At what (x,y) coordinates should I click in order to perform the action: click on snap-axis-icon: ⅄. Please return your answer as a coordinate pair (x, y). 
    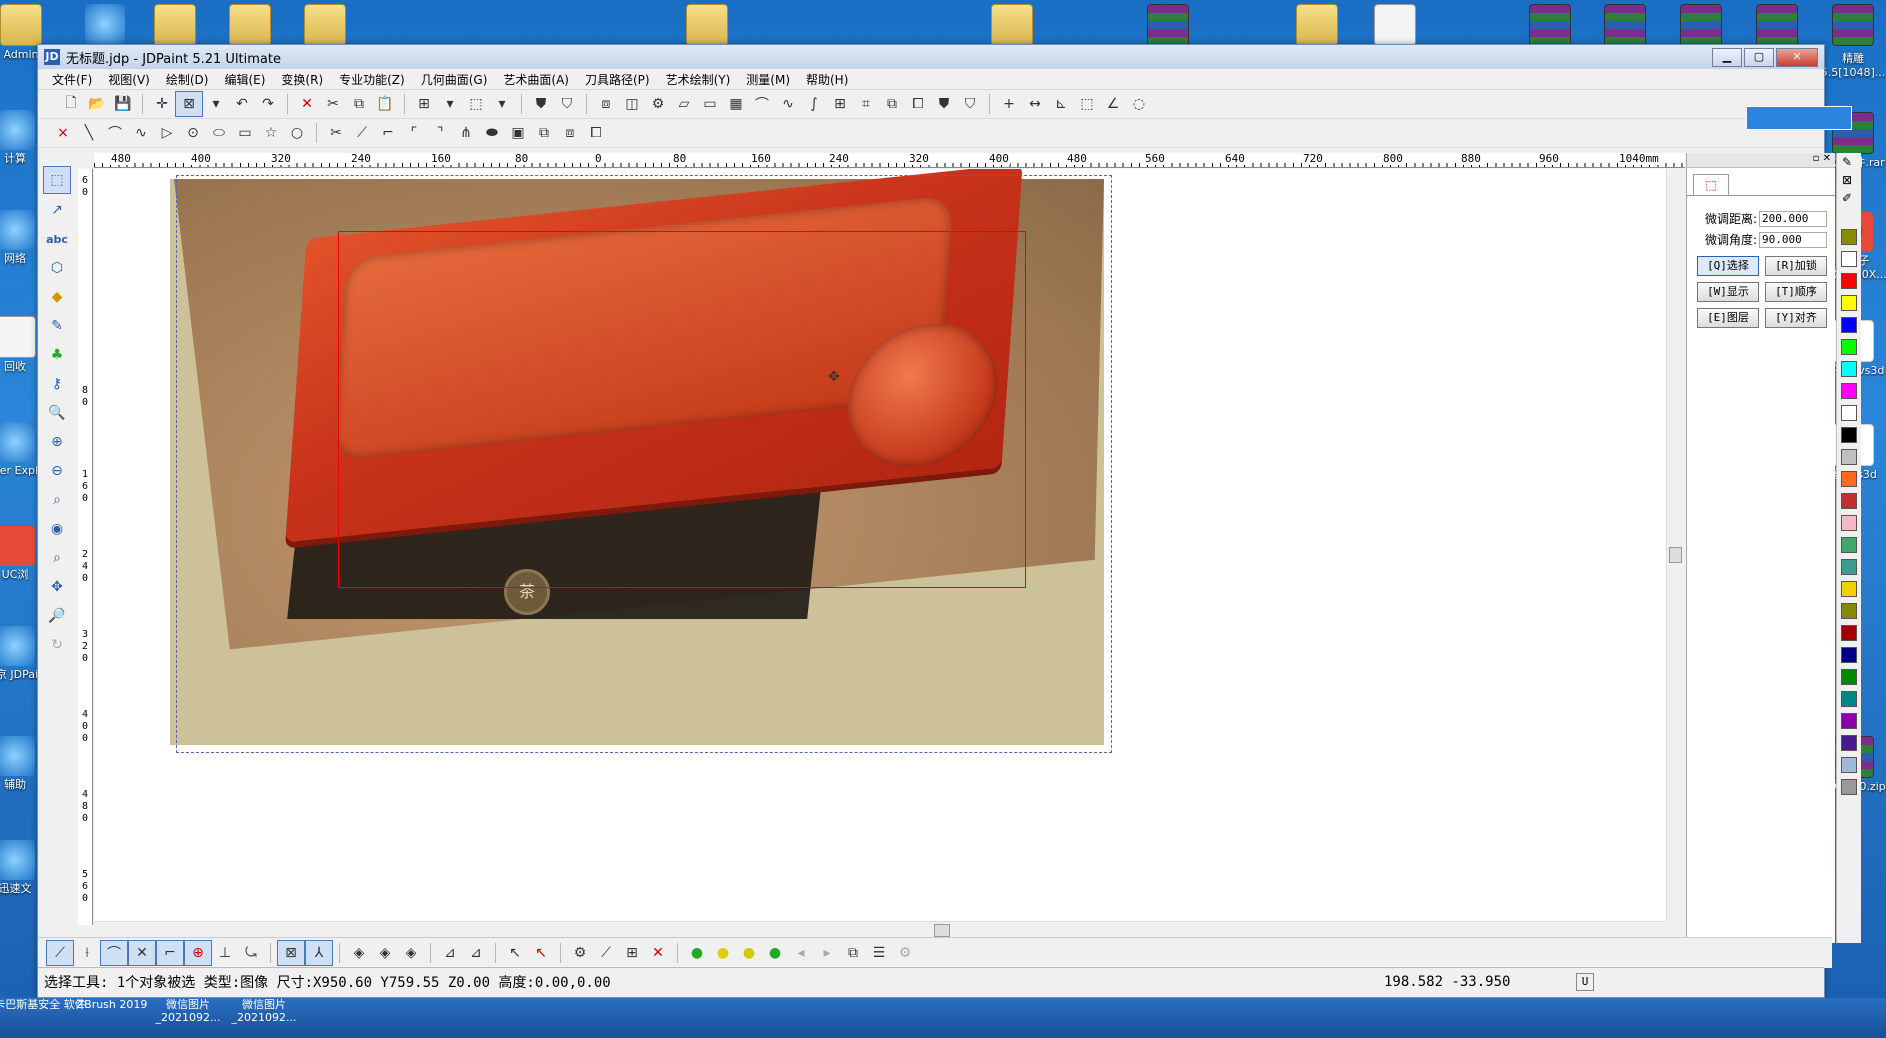
    Looking at the image, I should click on (319, 953).